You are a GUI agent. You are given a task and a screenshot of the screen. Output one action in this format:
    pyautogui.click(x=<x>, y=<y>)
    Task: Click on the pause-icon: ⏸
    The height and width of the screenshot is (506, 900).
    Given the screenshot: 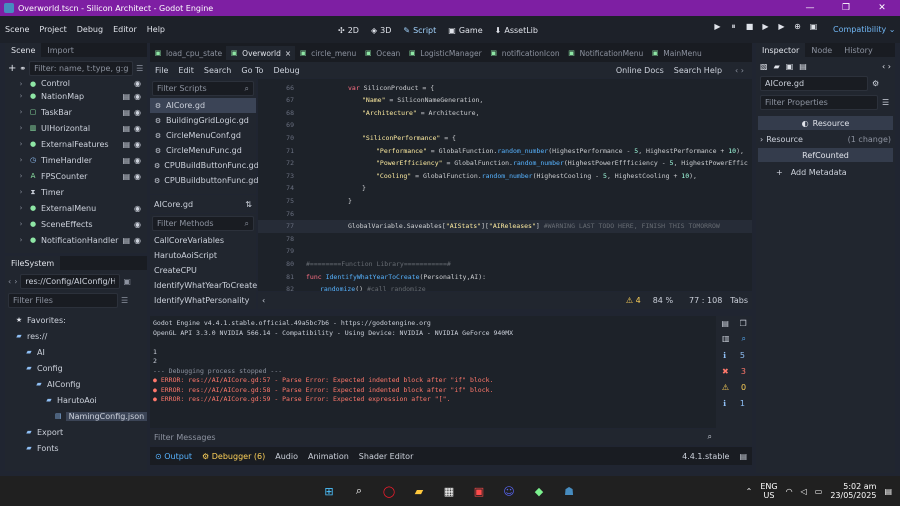 What is the action you would take?
    pyautogui.click(x=733, y=27)
    